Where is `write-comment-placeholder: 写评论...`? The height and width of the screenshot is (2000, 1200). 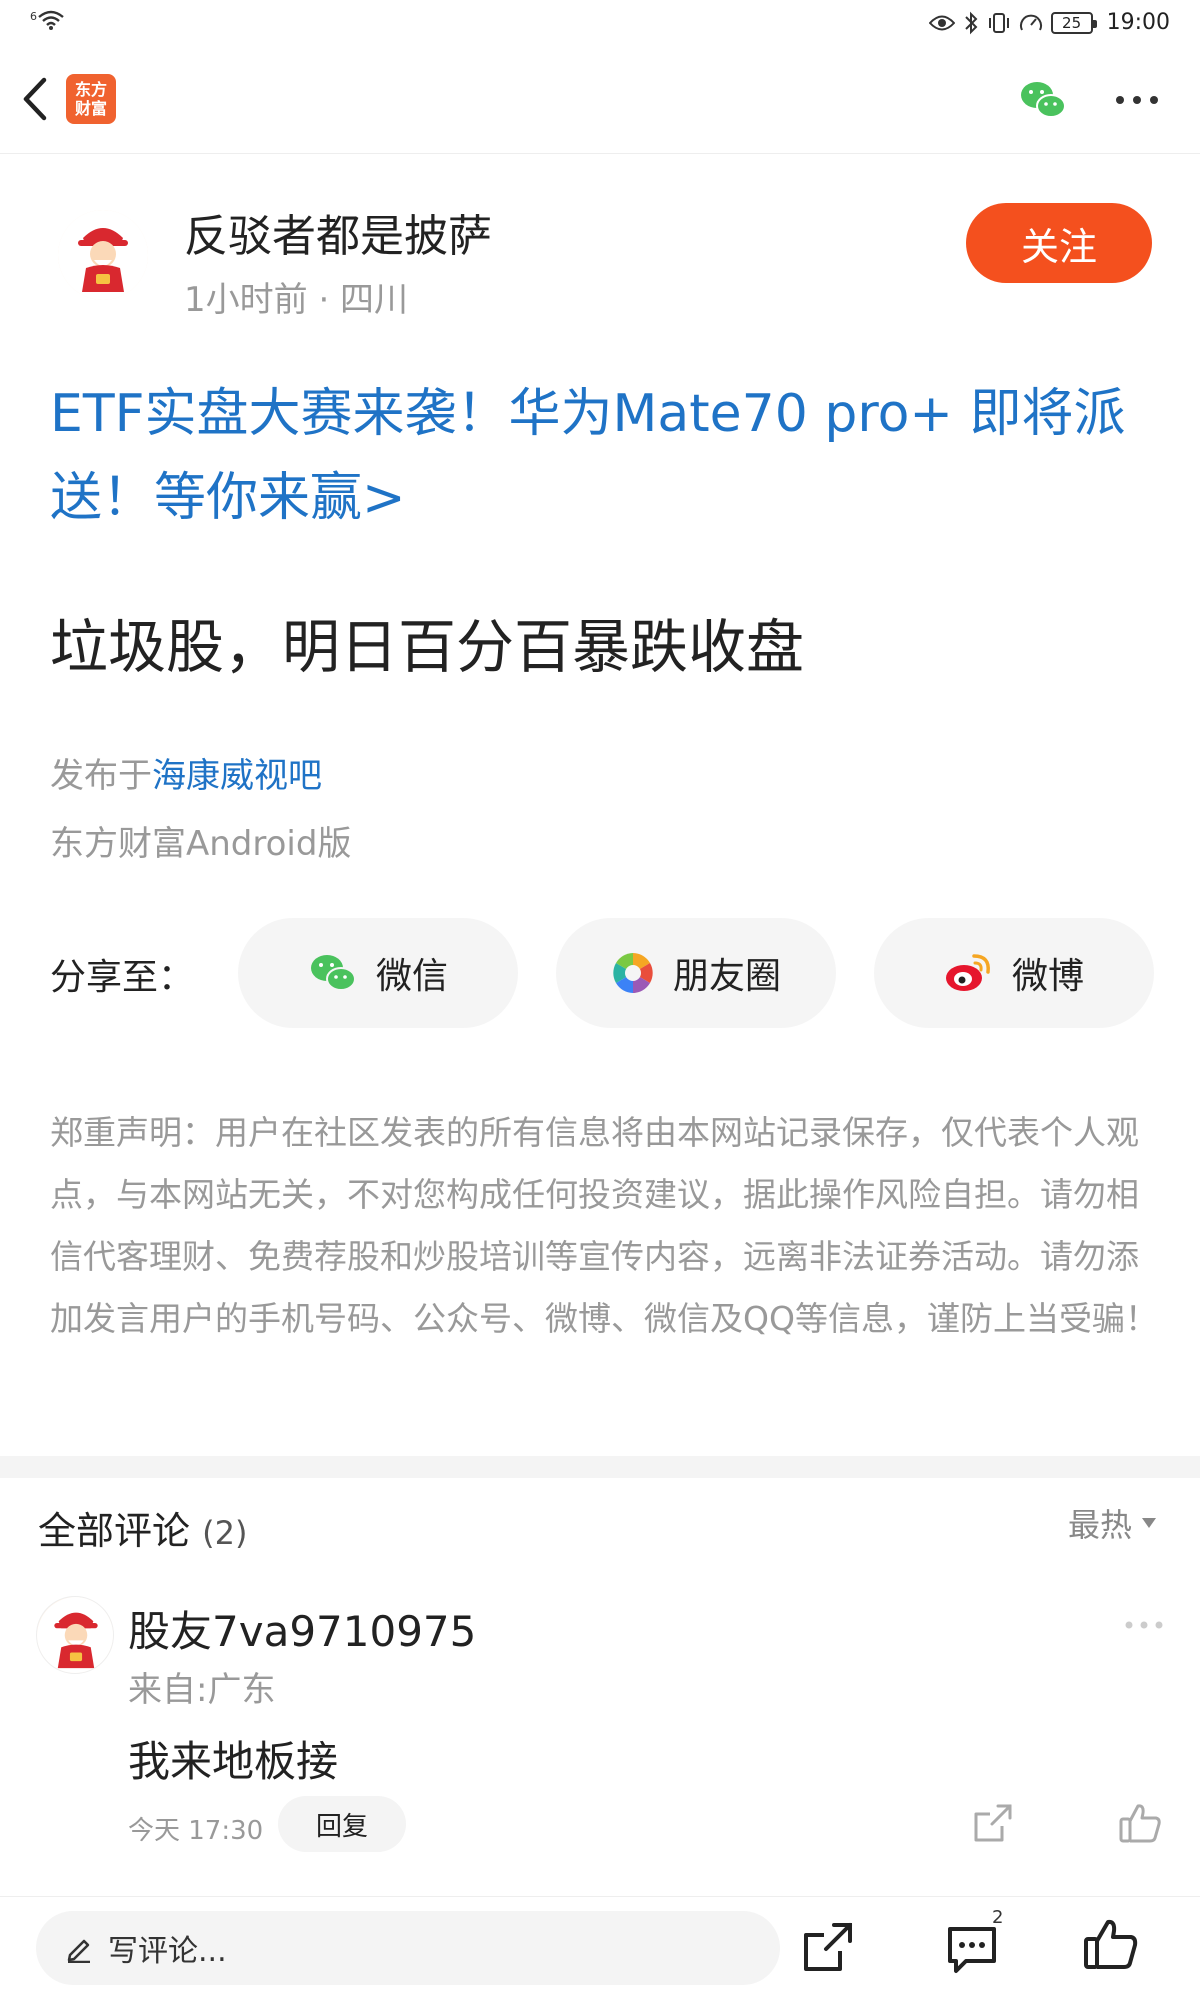 write-comment-placeholder: 写评论... is located at coordinates (167, 1951).